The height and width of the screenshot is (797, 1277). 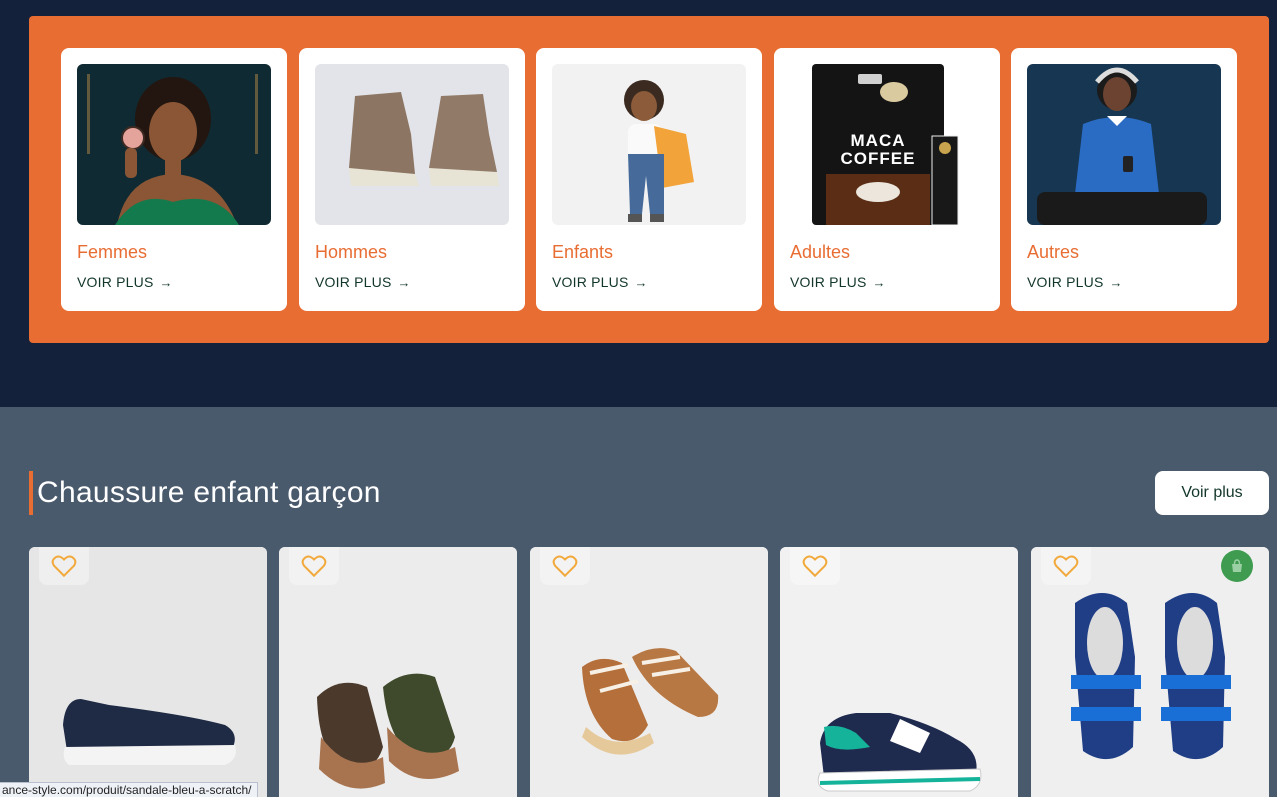 I want to click on category-image-autres, so click(x=1124, y=144).